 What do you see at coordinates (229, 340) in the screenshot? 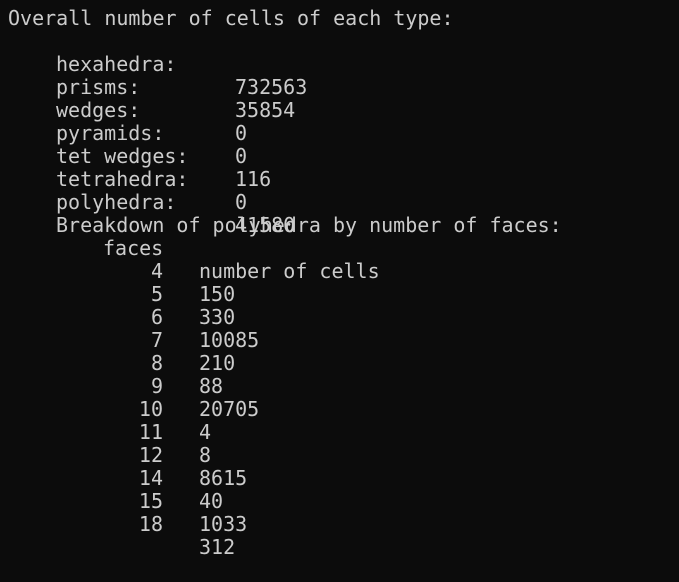
I see `cells-value: 10085` at bounding box center [229, 340].